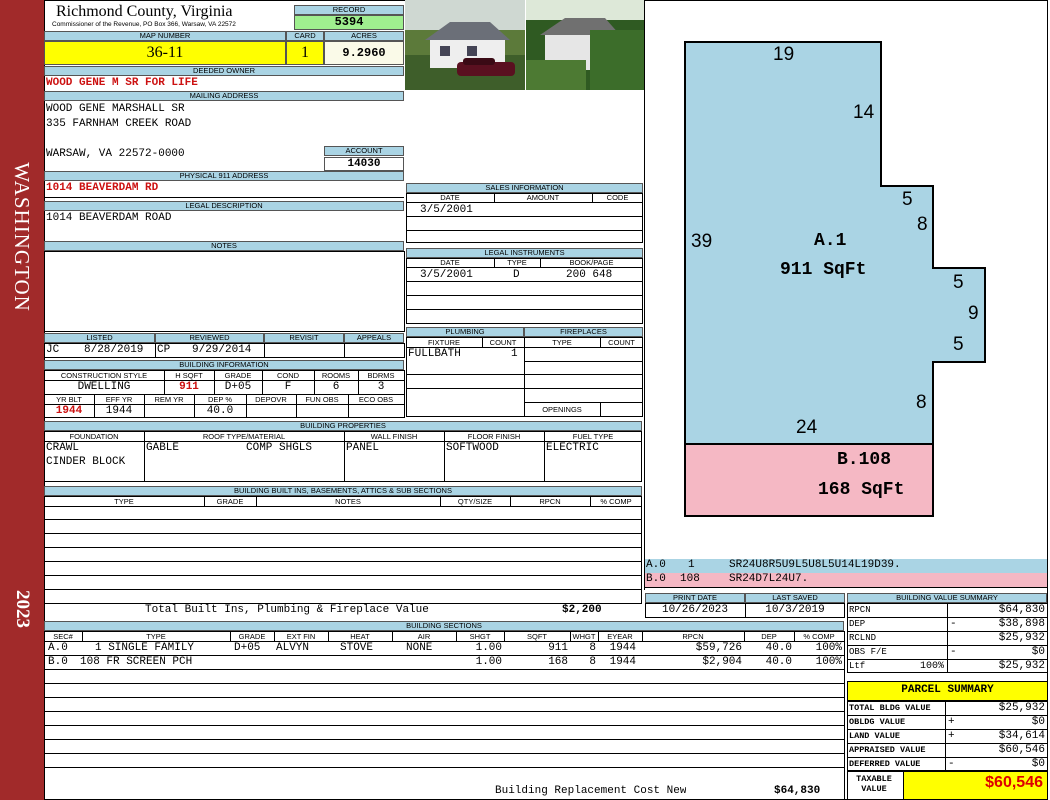  What do you see at coordinates (349, 22) in the screenshot?
I see `record-value: 5394` at bounding box center [349, 22].